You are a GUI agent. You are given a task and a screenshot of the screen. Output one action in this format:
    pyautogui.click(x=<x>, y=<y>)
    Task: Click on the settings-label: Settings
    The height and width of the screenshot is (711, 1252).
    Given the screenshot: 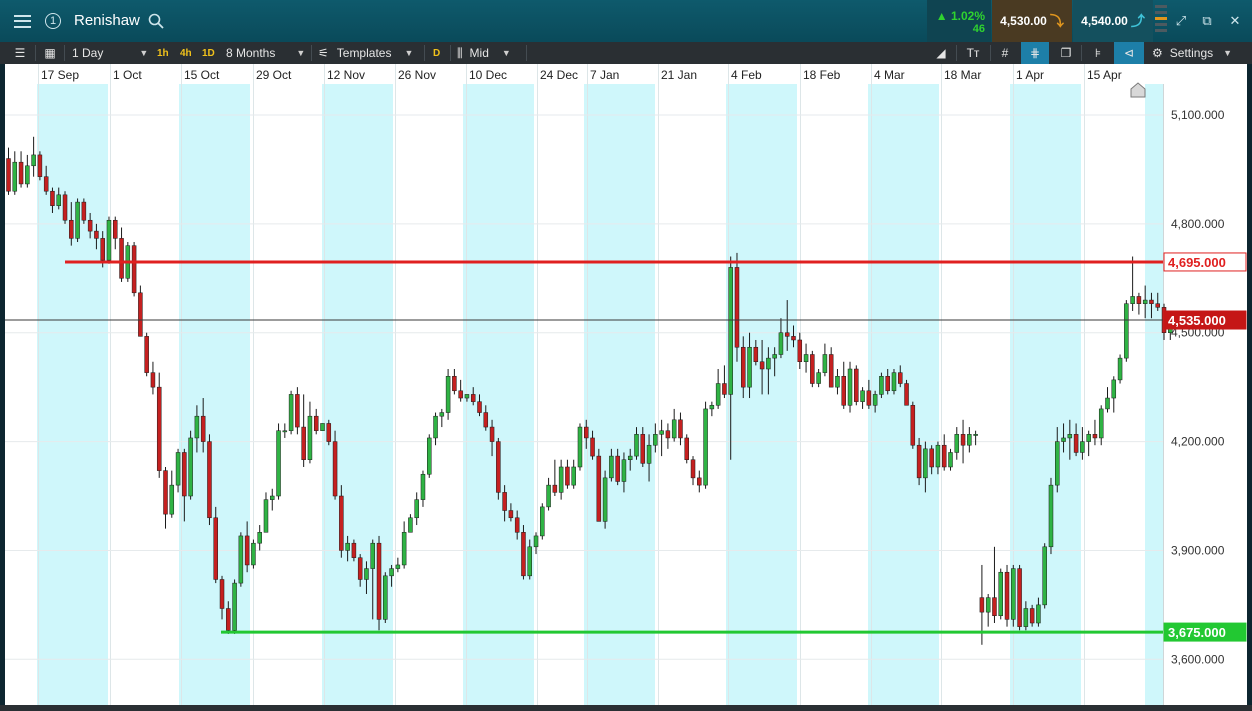 What is the action you would take?
    pyautogui.click(x=1191, y=53)
    